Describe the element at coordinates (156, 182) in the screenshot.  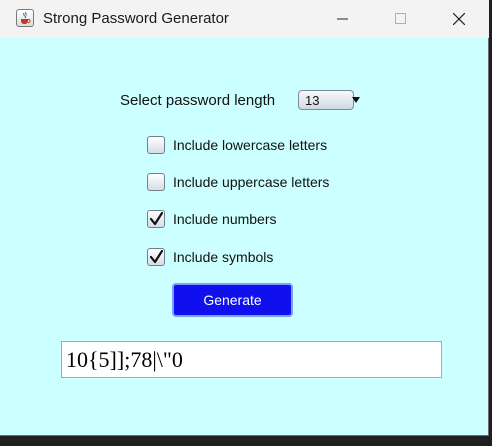
I see `uppercase-checkbox` at that location.